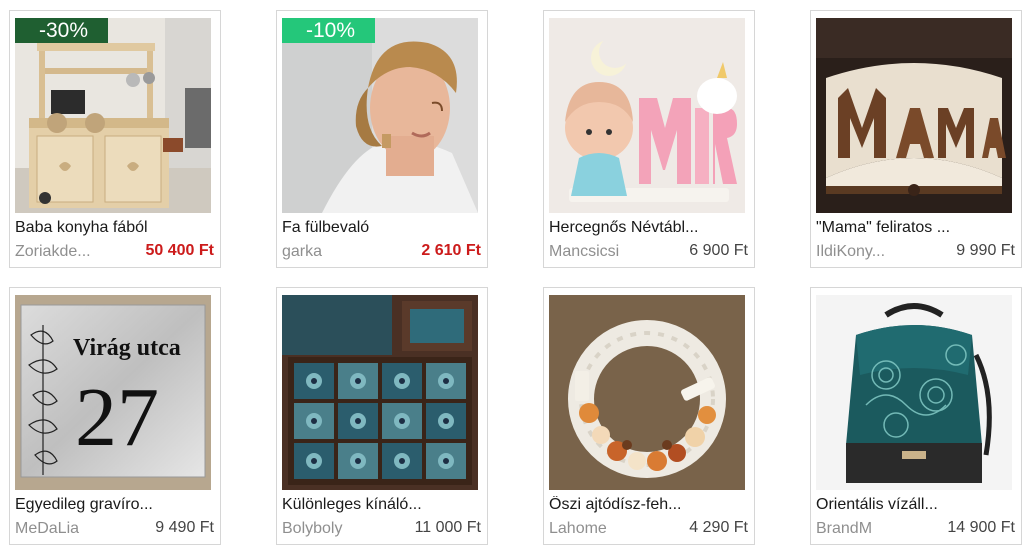 This screenshot has width=1032, height=553. Describe the element at coordinates (578, 529) in the screenshot. I see `seller-name: Lahome` at that location.